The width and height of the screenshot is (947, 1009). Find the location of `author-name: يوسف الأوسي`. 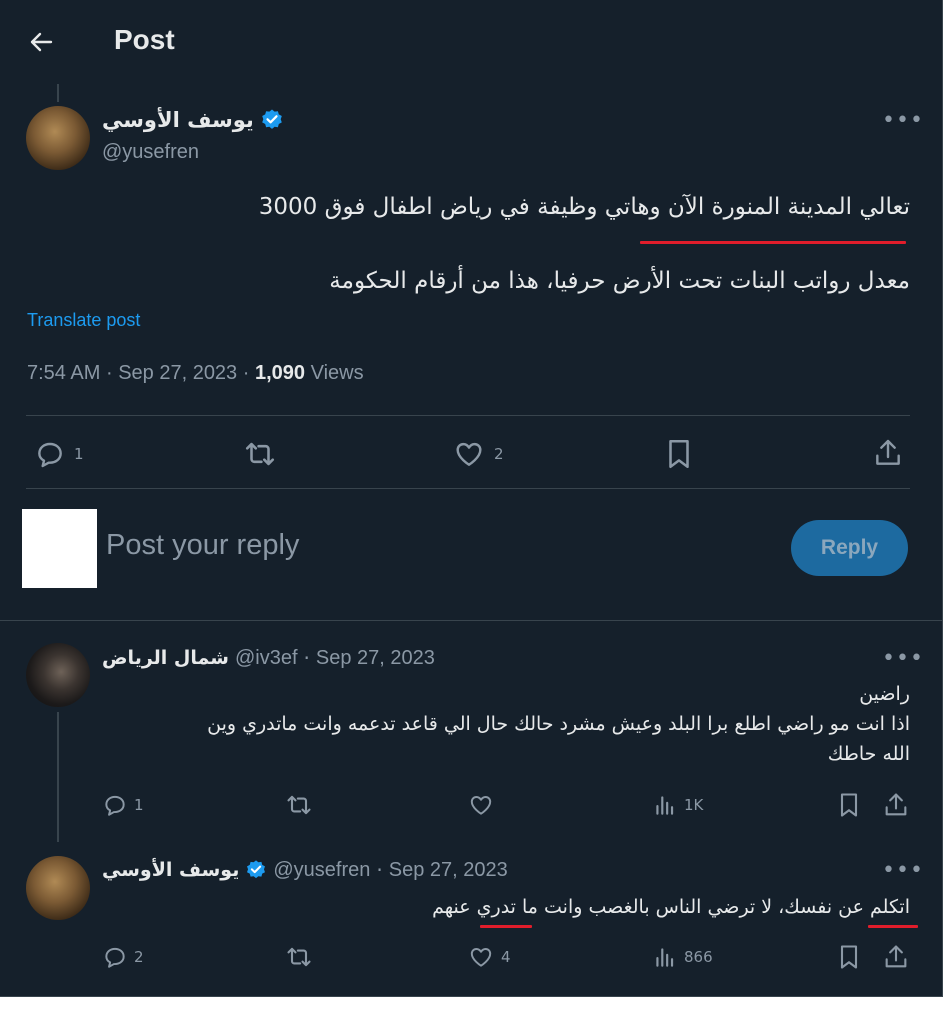

author-name: يوسف الأوسي is located at coordinates (178, 120).